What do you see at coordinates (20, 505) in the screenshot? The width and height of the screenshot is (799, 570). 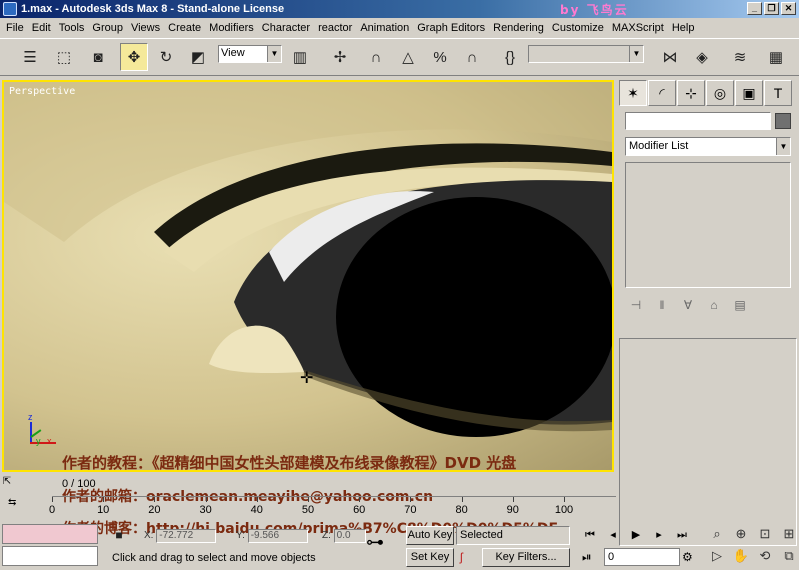 I see `mini-curve-editor-icon: ⇆` at bounding box center [20, 505].